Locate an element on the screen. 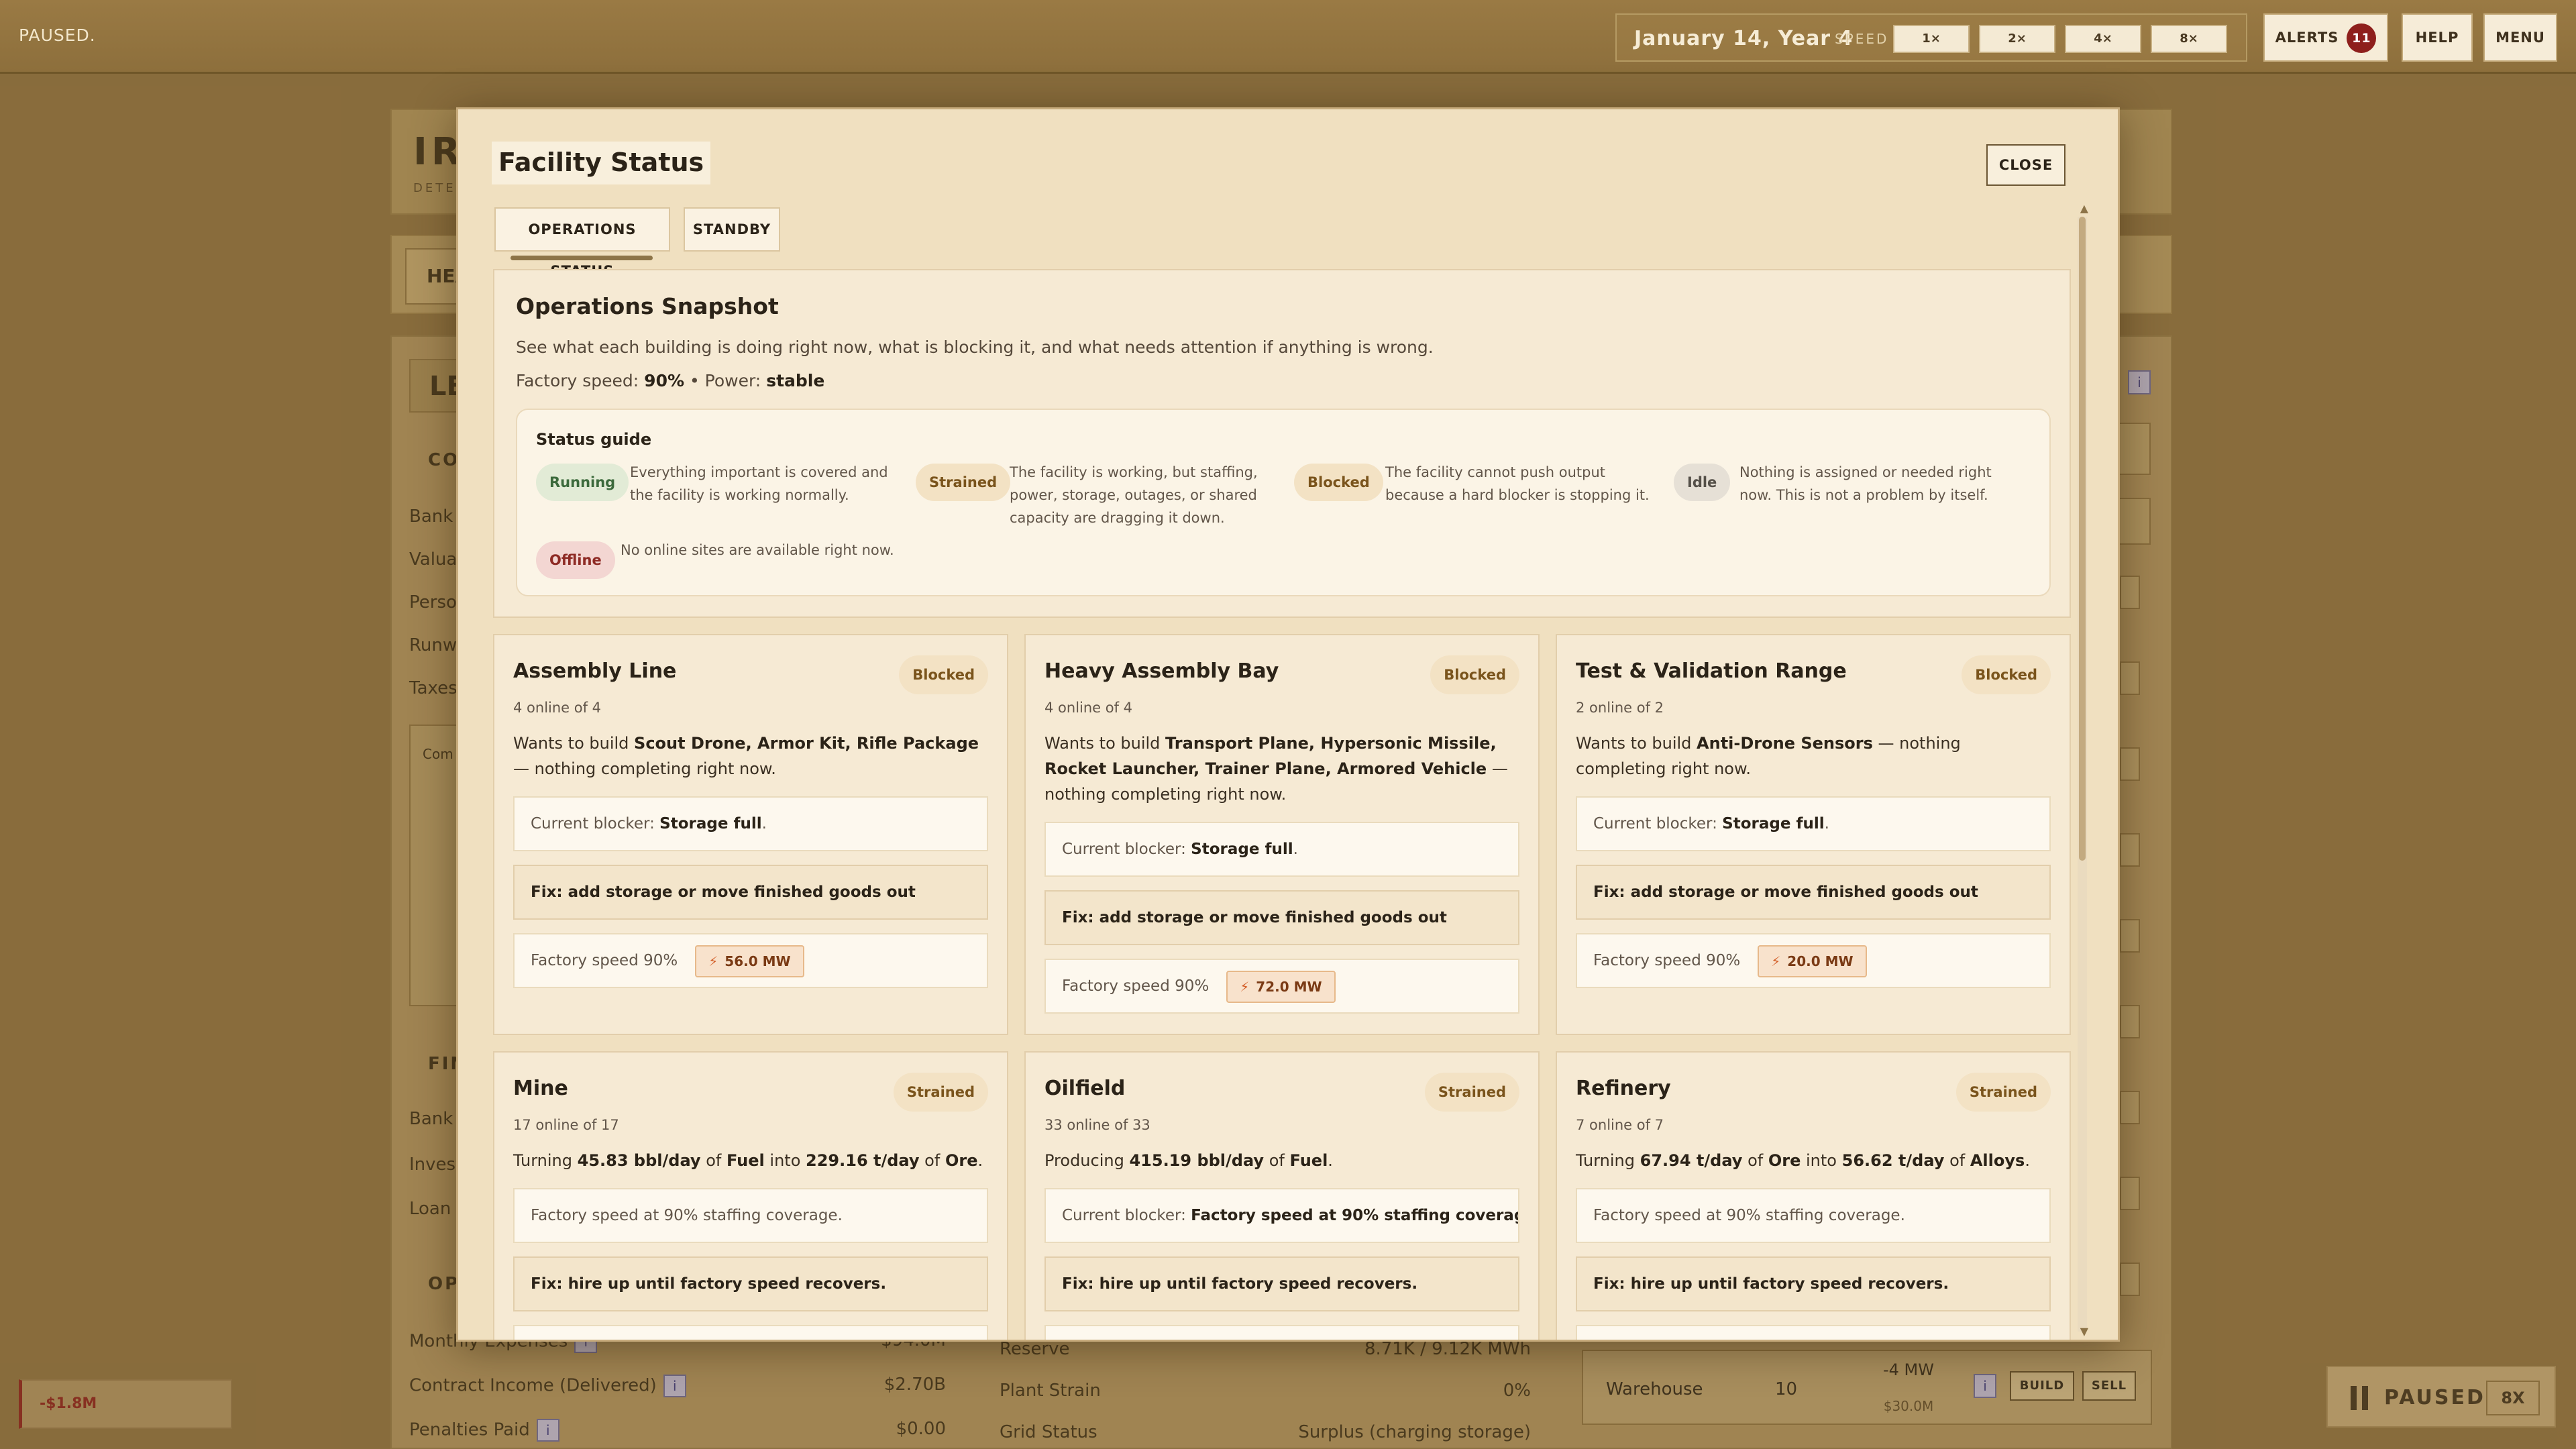  scroll-down-icon: ▼ is located at coordinates (2084, 1331).